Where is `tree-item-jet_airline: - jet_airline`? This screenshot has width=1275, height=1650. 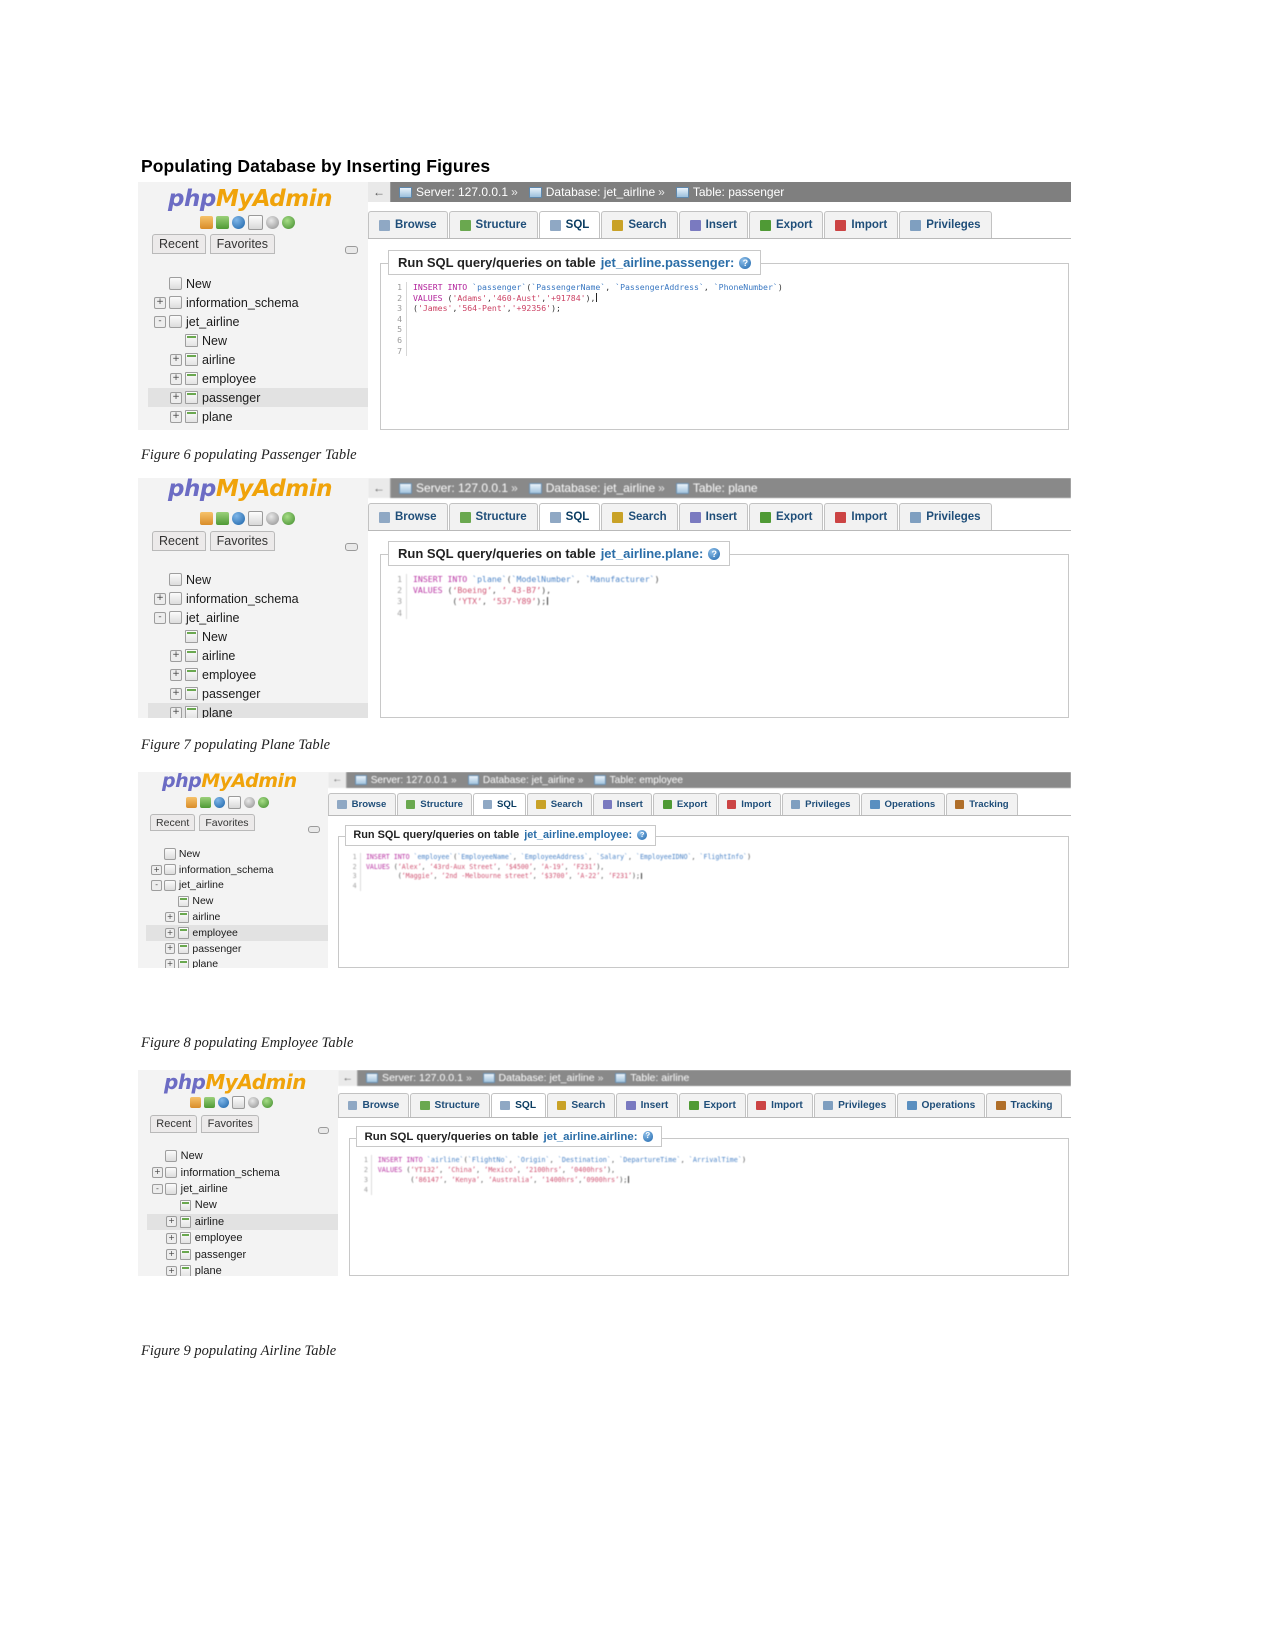
tree-item-jet_airline: - jet_airline is located at coordinates (258, 321).